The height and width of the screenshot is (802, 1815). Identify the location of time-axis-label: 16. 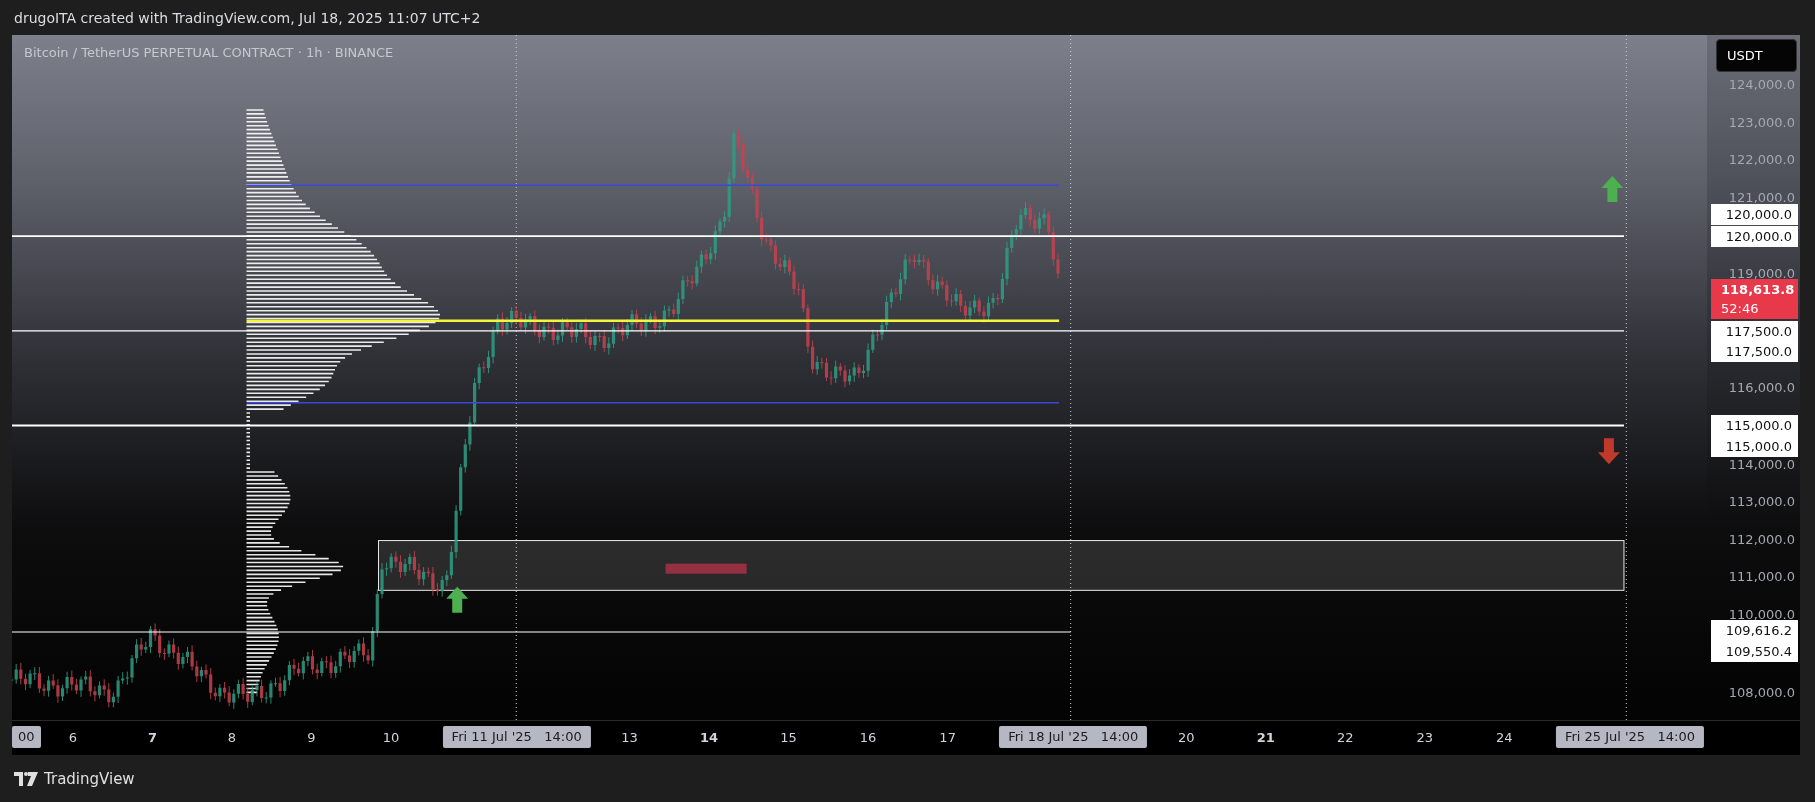
(868, 738).